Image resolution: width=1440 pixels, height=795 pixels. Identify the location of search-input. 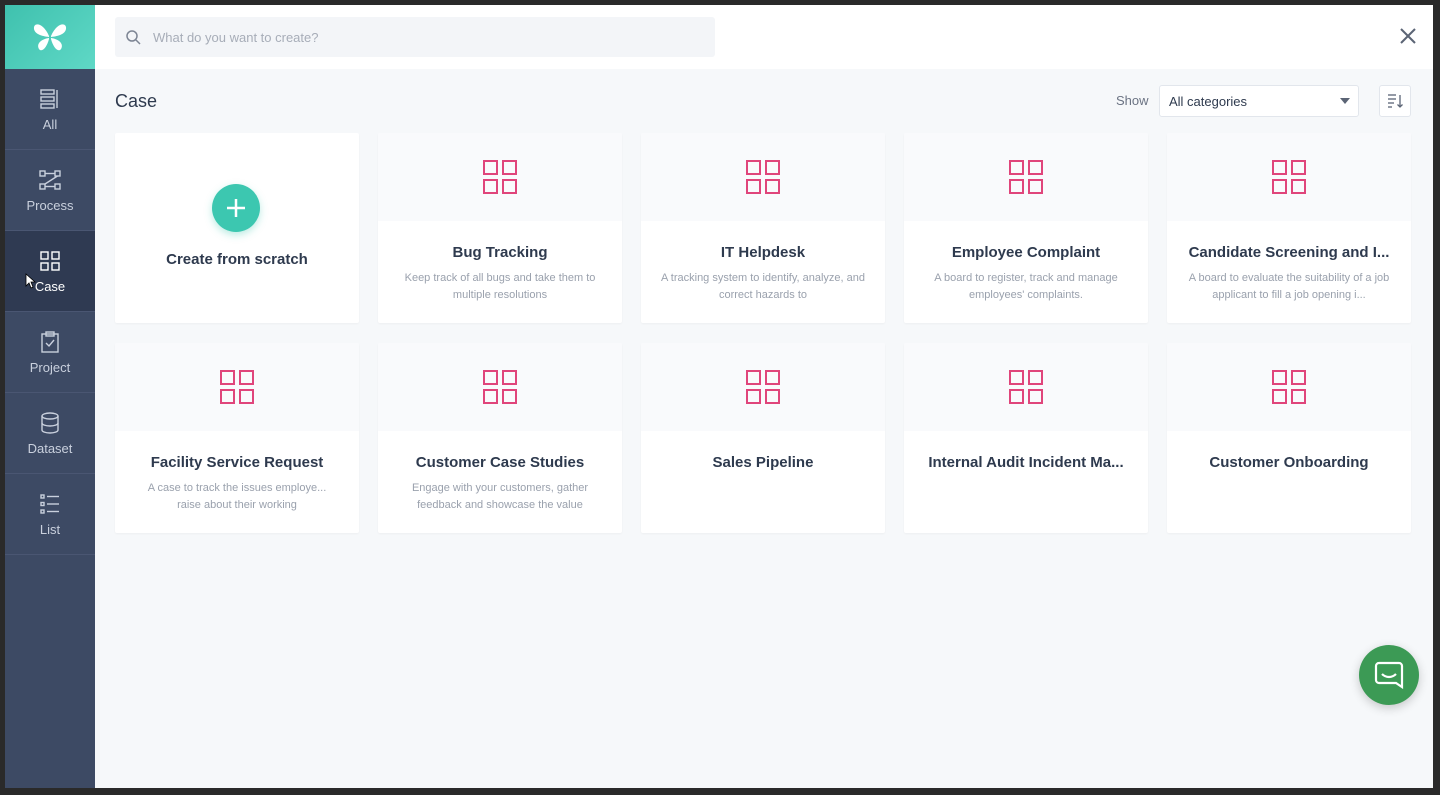
(423, 37).